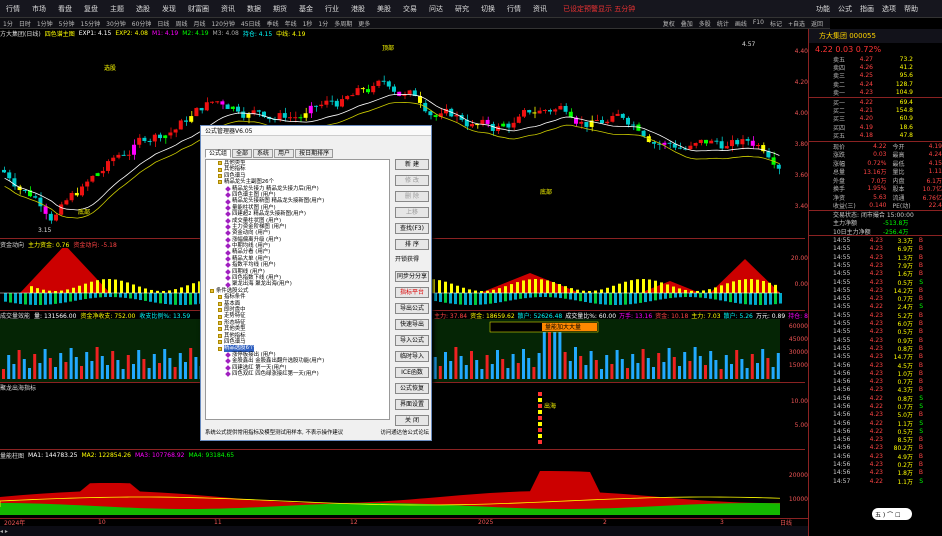 The image size is (942, 536). I want to click on menu-item-20: 资讯, so click(540, 9).